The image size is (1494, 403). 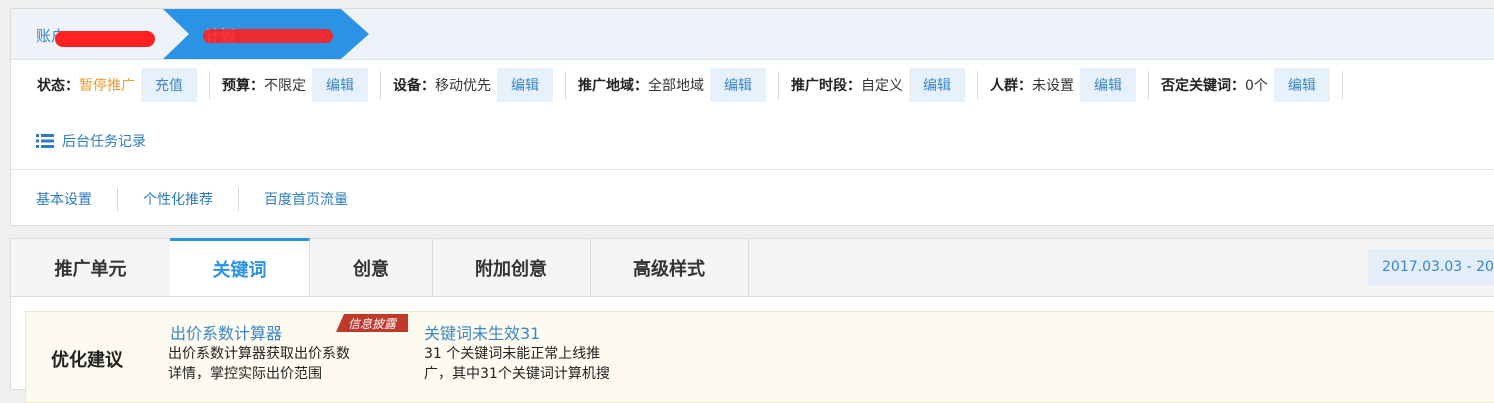 What do you see at coordinates (511, 267) in the screenshot?
I see `tab-extensions: 附加创意` at bounding box center [511, 267].